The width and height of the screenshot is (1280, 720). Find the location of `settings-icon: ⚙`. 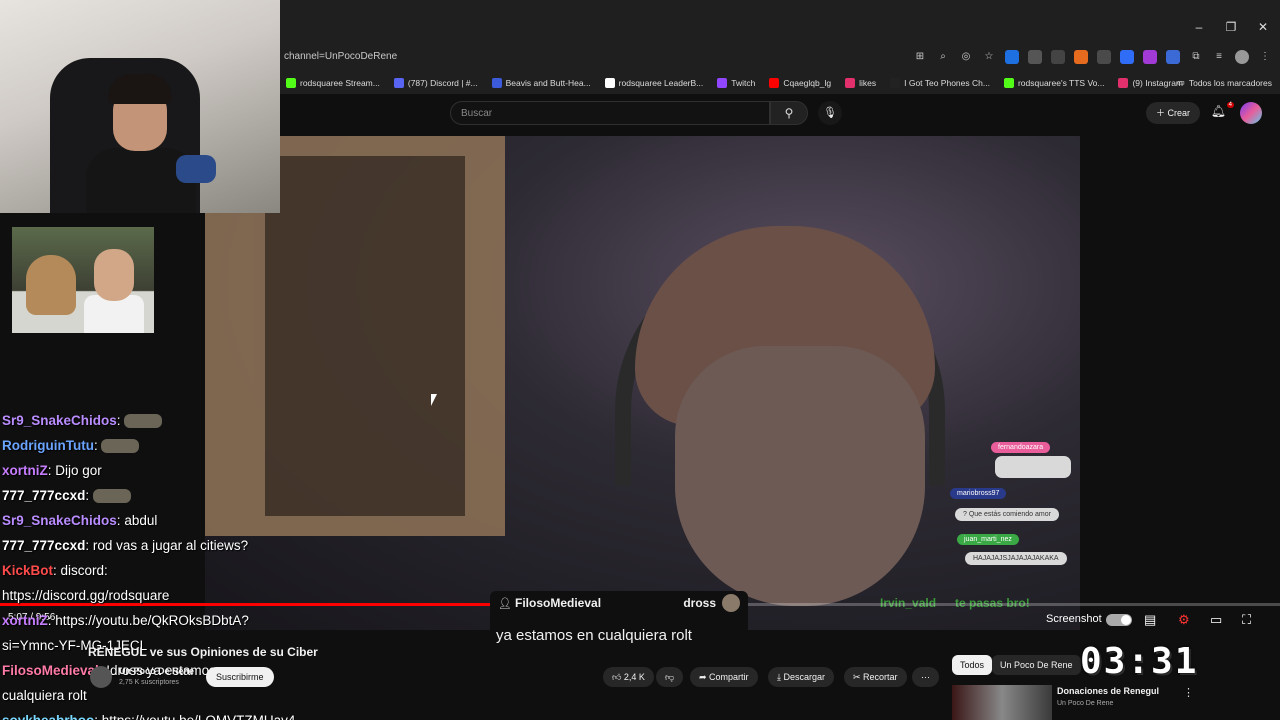

settings-icon: ⚙ is located at coordinates (1184, 620).